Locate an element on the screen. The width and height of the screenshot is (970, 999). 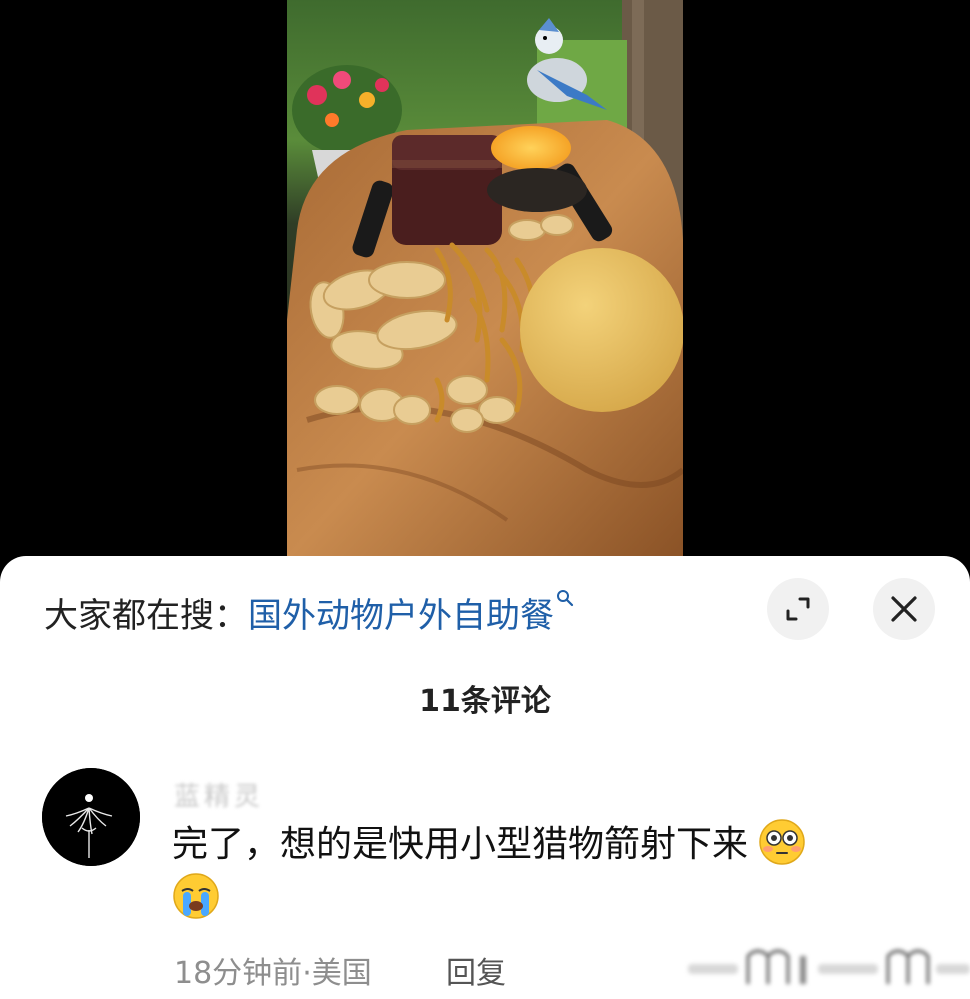
avatar is located at coordinates (91, 817).